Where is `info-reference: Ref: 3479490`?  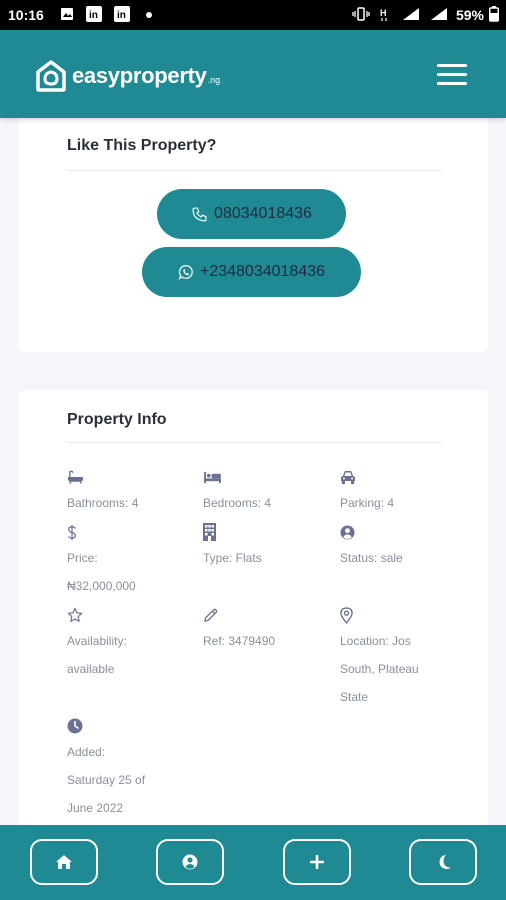 info-reference: Ref: 3479490 is located at coordinates (268, 629).